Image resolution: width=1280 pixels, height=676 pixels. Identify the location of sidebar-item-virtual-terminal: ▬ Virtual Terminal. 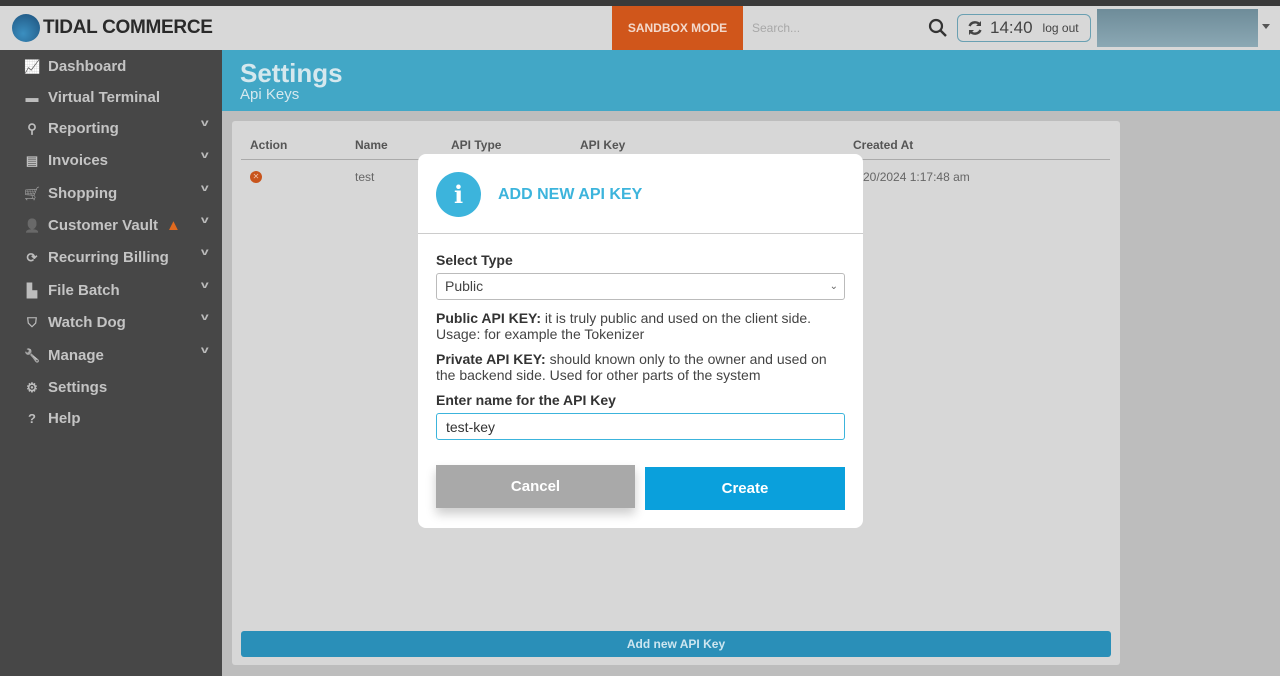
(119, 97).